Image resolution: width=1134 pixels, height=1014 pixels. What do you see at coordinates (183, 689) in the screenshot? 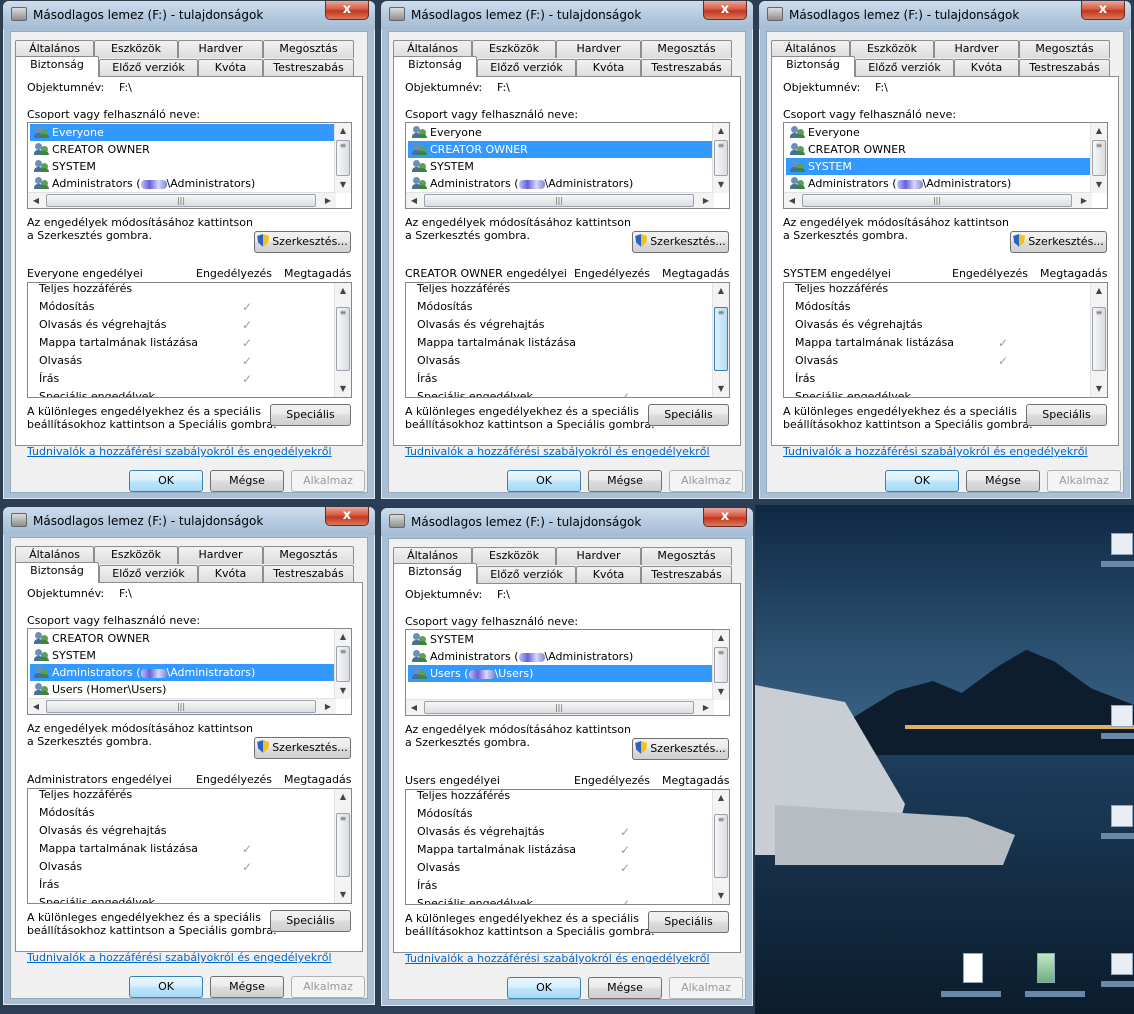
I see `list-item: Users (Homer\Users)` at bounding box center [183, 689].